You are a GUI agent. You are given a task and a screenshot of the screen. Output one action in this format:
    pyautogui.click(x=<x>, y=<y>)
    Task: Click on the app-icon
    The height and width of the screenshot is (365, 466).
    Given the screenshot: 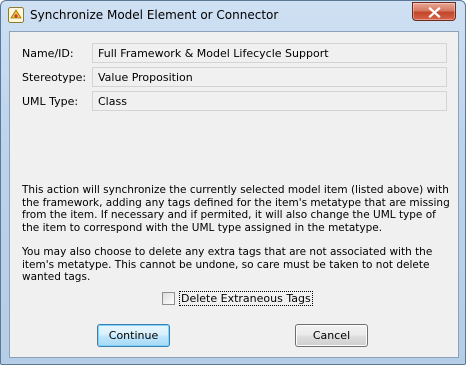 What is the action you would take?
    pyautogui.click(x=16, y=15)
    